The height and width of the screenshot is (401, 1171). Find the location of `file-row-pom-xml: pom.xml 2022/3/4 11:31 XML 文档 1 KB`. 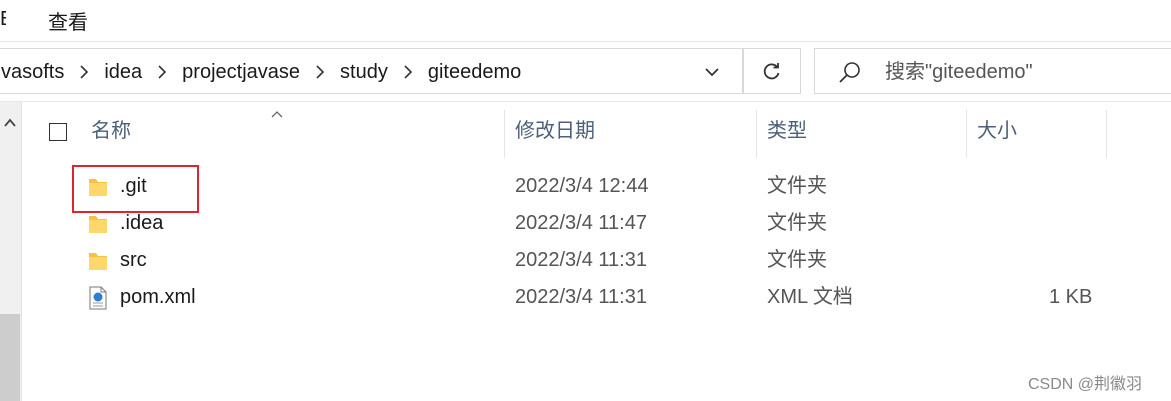

file-row-pom-xml: pom.xml 2022/3/4 11:31 XML 文档 1 KB is located at coordinates (597, 297).